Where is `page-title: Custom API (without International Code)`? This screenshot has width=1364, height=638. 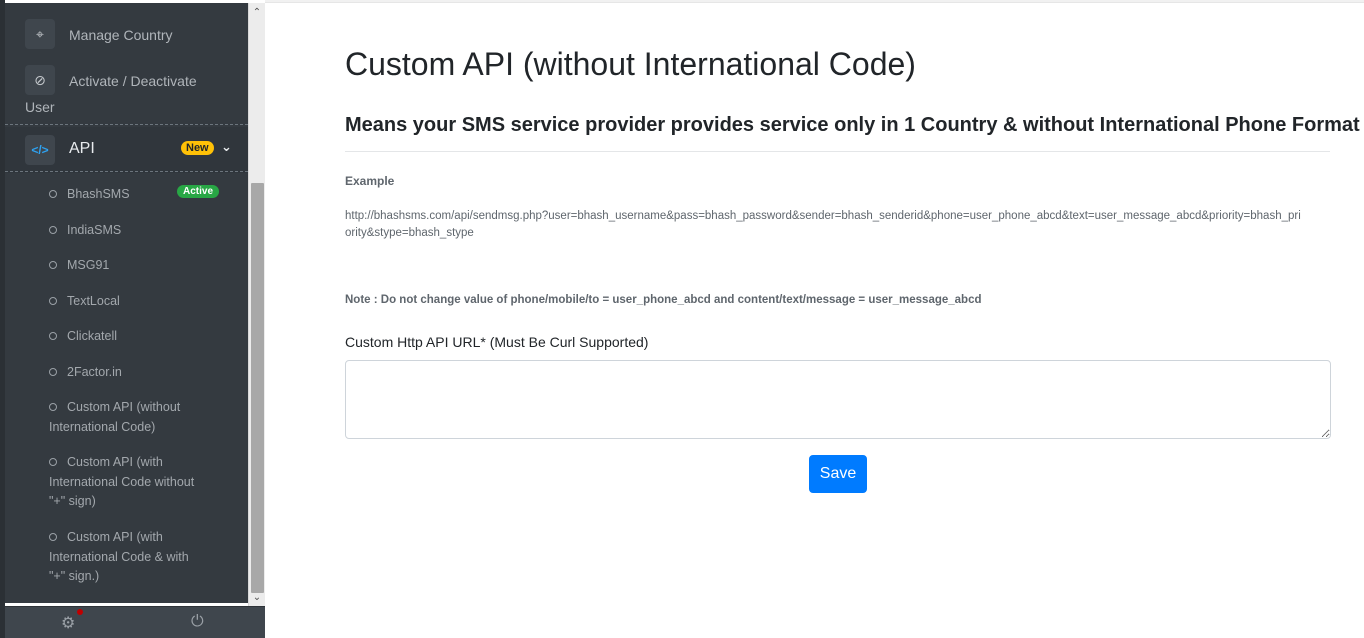 page-title: Custom API (without International Code) is located at coordinates (630, 64).